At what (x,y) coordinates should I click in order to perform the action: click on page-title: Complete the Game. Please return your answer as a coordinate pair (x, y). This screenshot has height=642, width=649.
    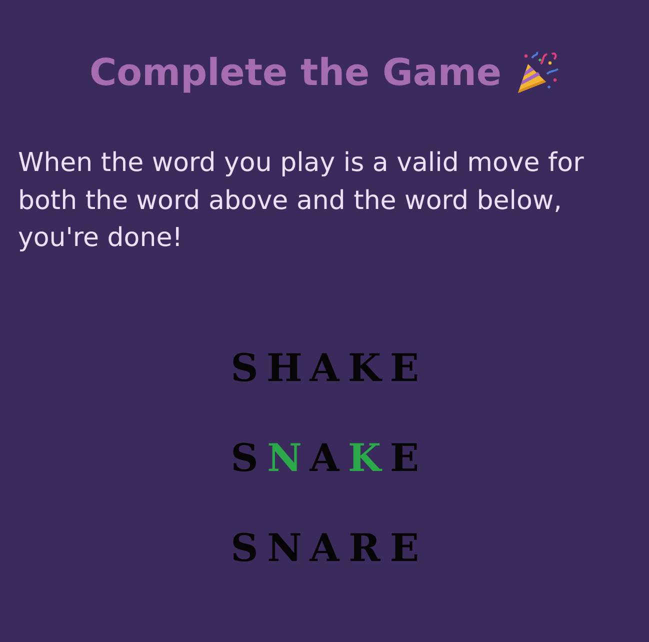
    Looking at the image, I should click on (295, 73).